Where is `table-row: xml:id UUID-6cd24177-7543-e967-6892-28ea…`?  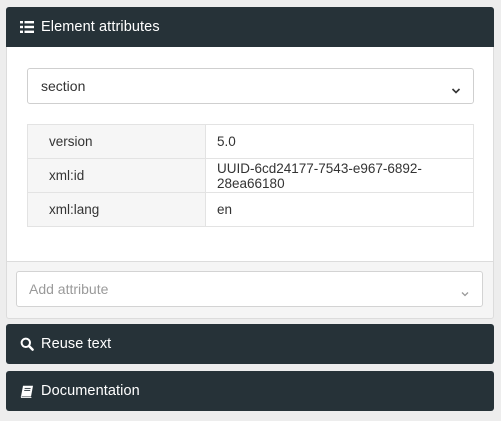
table-row: xml:id UUID-6cd24177-7543-e967-6892-28ea… is located at coordinates (250, 175).